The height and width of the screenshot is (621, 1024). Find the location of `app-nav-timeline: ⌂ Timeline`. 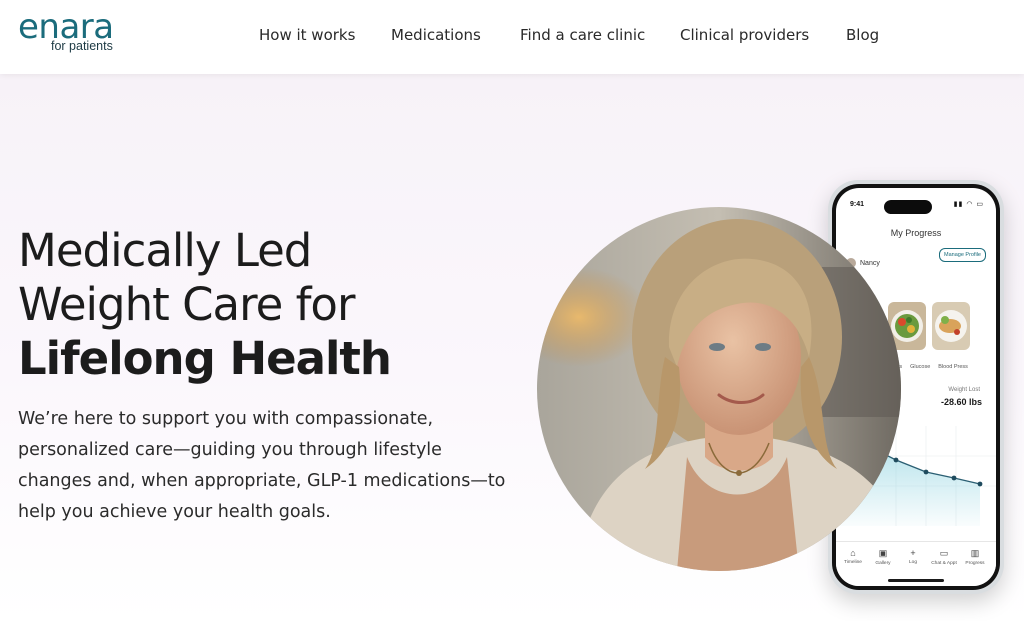

app-nav-timeline: ⌂ Timeline is located at coordinates (853, 556).